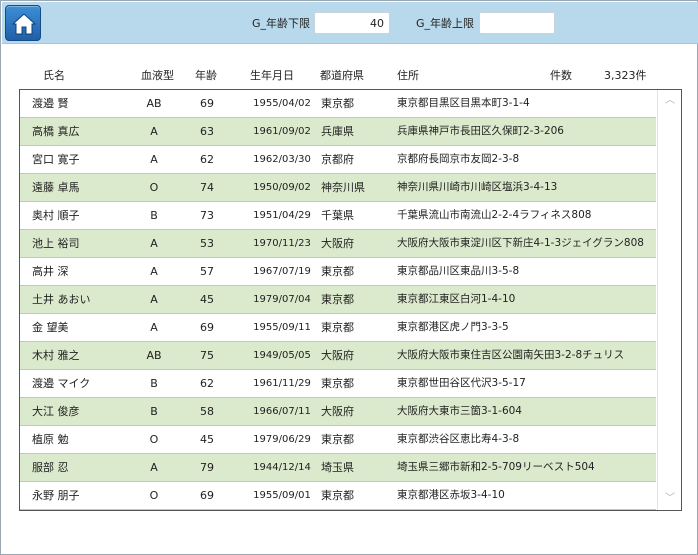 The width and height of the screenshot is (698, 555). Describe the element at coordinates (338, 188) in the screenshot. I see `table-row: 遠藤 卓馬 O 74 1950/09/02 神奈川県 神奈川県川崎市川崎区塩浜3-4-13` at that location.